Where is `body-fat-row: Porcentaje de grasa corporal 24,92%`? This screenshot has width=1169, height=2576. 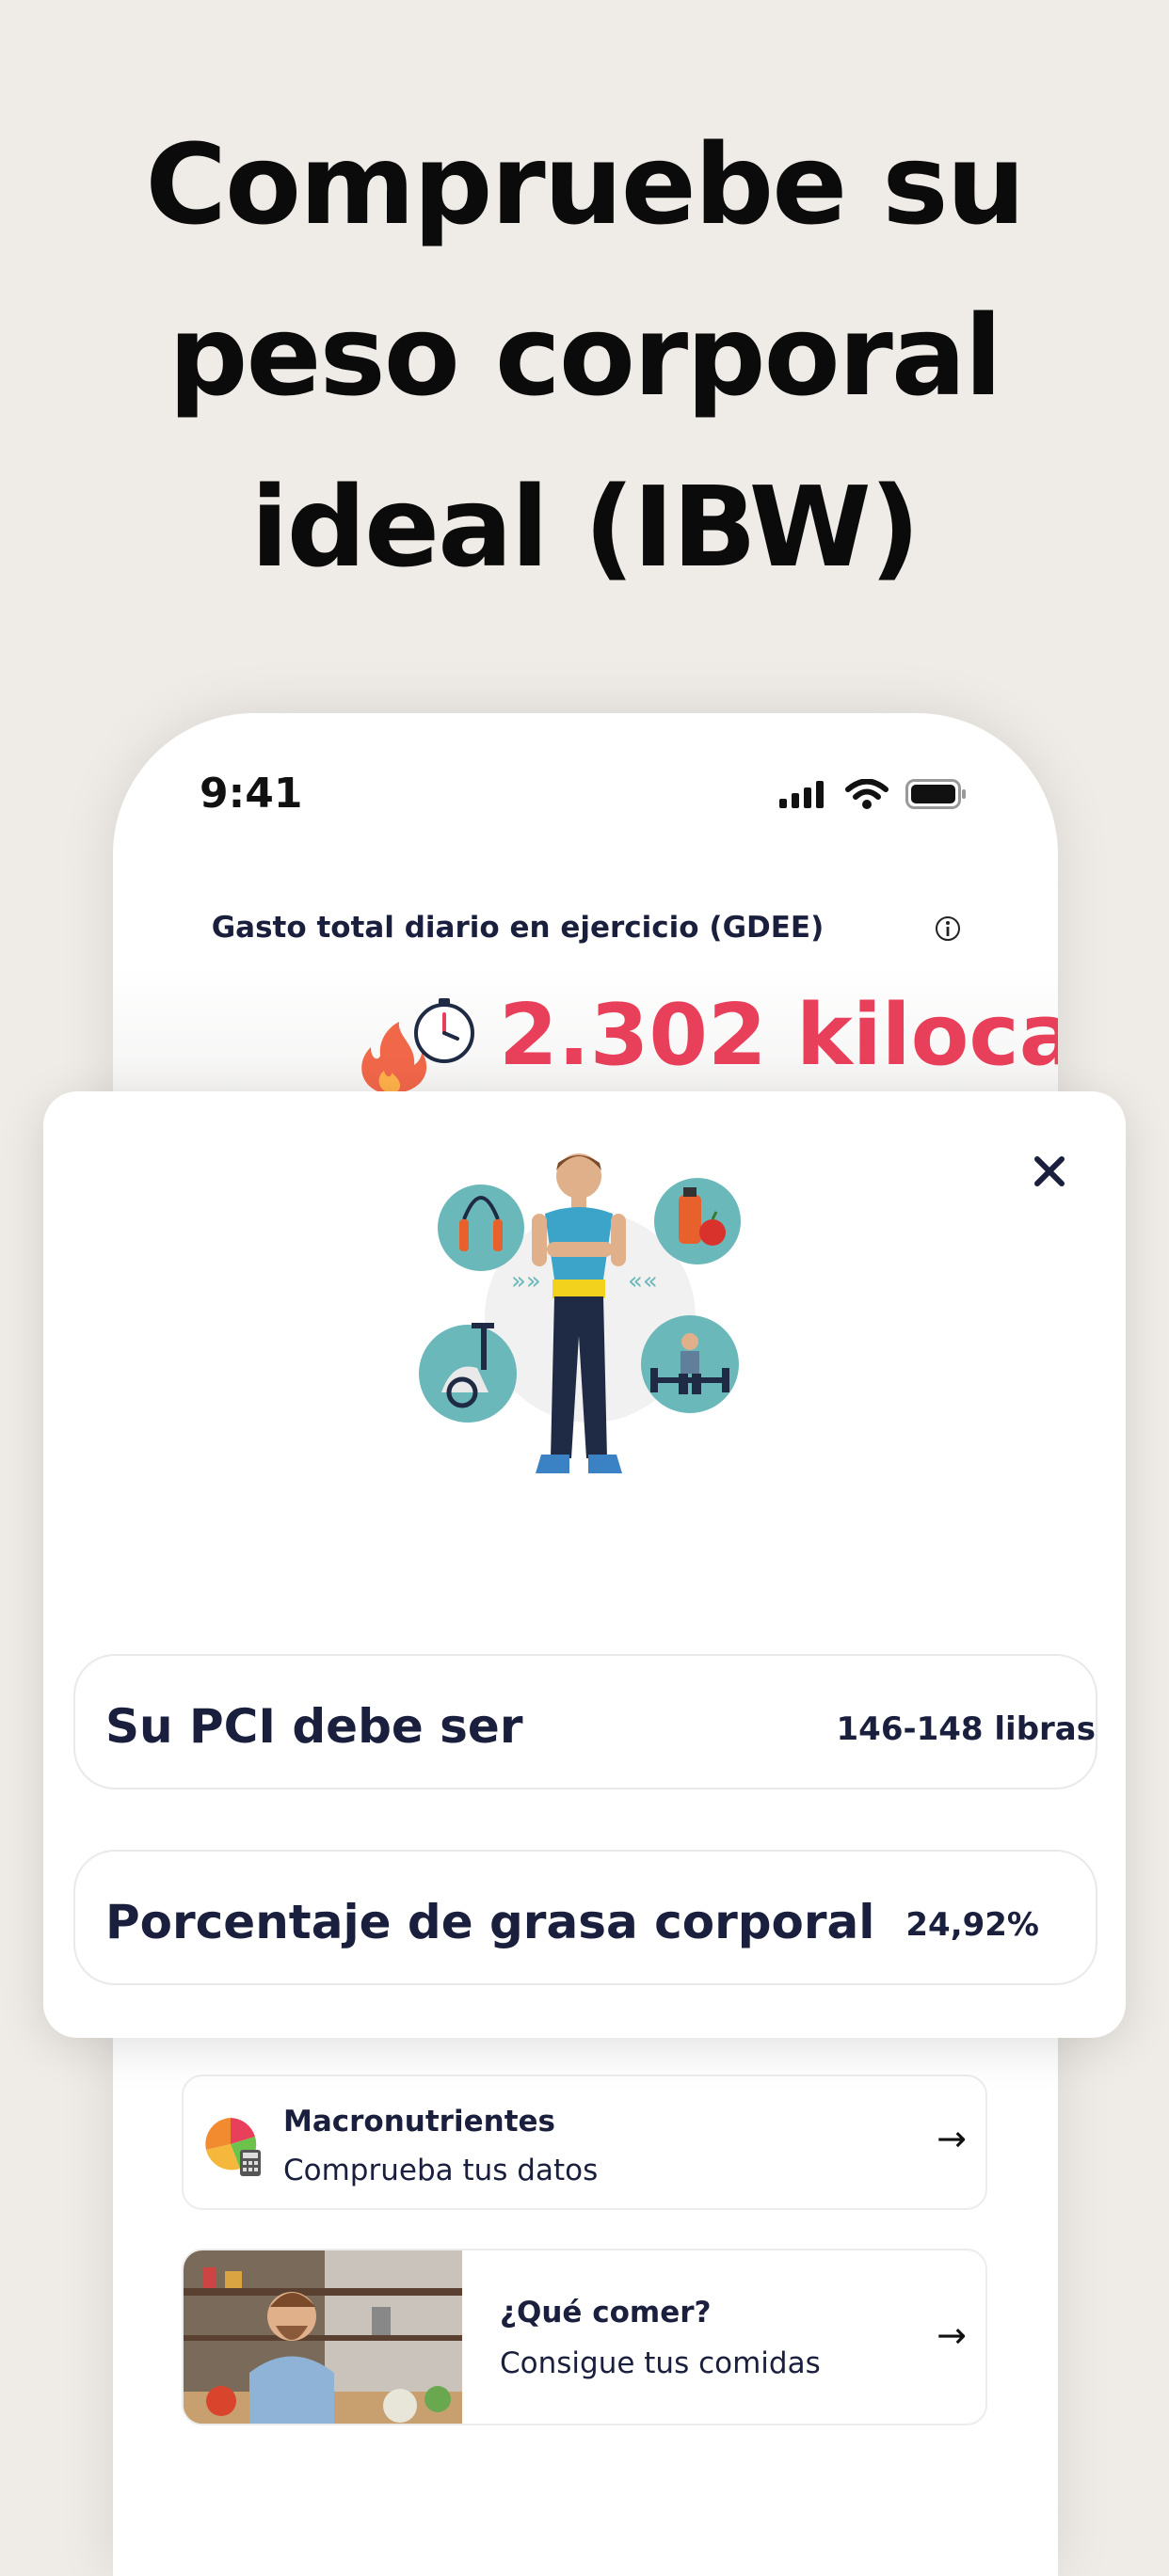
body-fat-row: Porcentaje de grasa corporal 24,92% is located at coordinates (585, 1917).